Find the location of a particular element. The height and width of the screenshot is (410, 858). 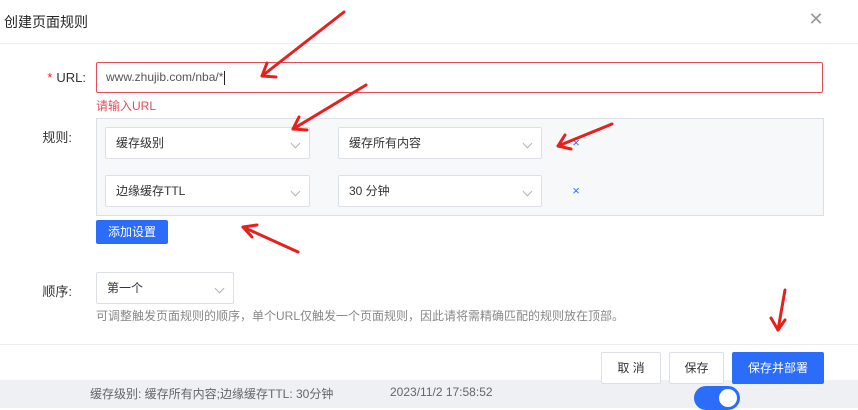

save-and-deploy-button: 保存并部署 is located at coordinates (778, 368).